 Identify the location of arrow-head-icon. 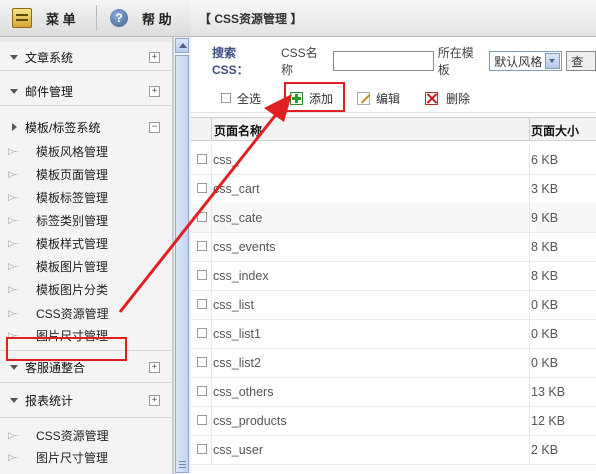
(278, 108).